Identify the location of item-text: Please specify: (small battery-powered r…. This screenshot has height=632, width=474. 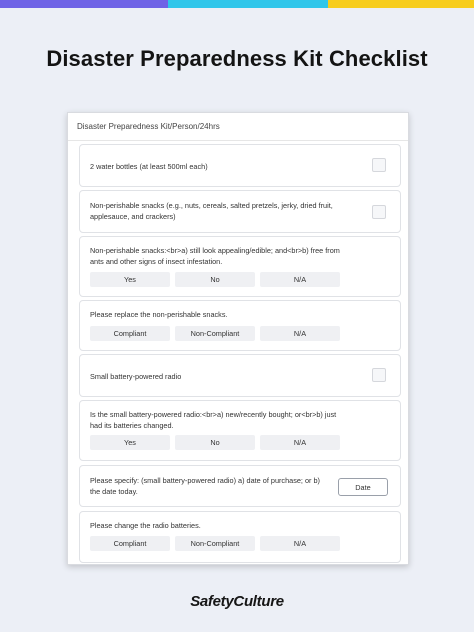
(205, 486).